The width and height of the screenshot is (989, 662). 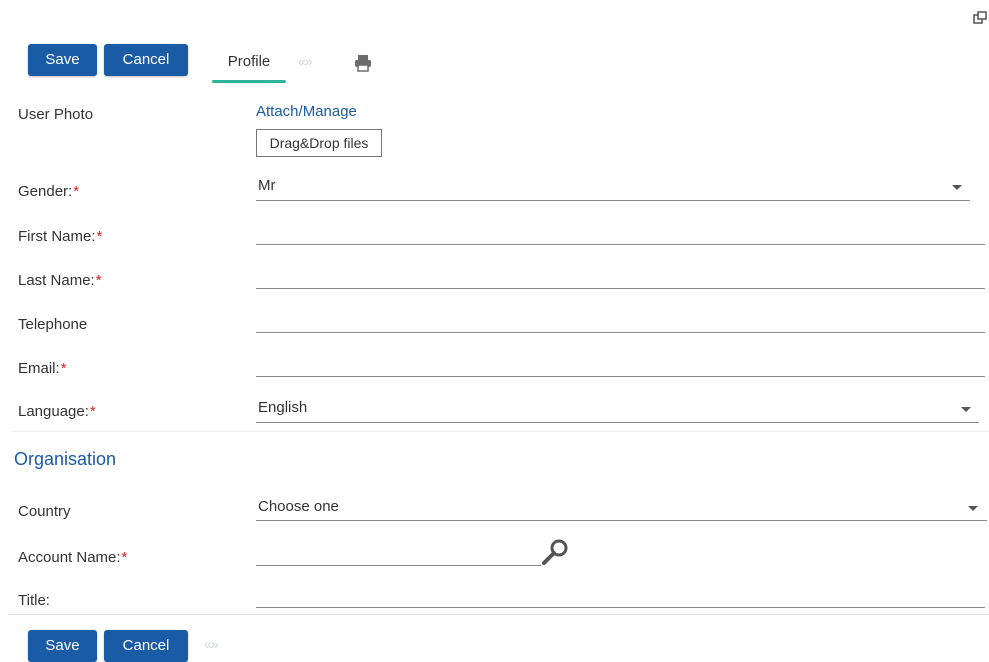 What do you see at coordinates (211, 644) in the screenshot?
I see `record-nav-chevrons-bottom: «»` at bounding box center [211, 644].